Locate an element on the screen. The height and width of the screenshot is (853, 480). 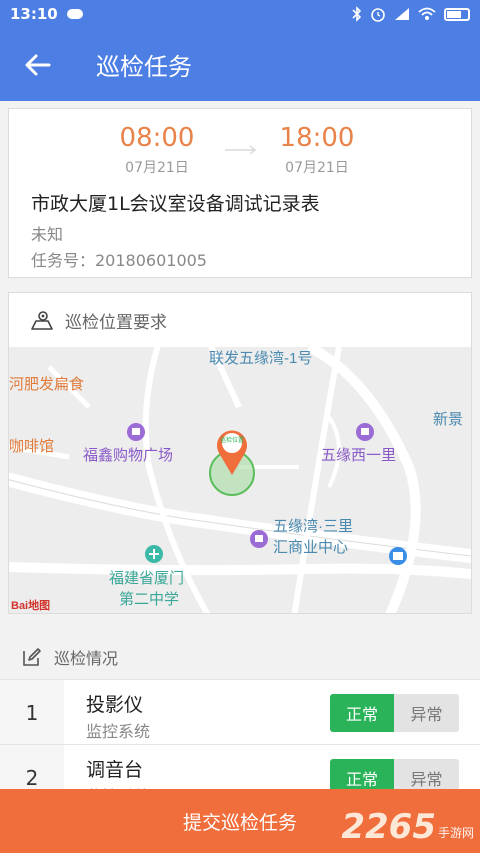
inspection-row: 1 投影仪 监控系统 正常 异常 is located at coordinates (240, 712).